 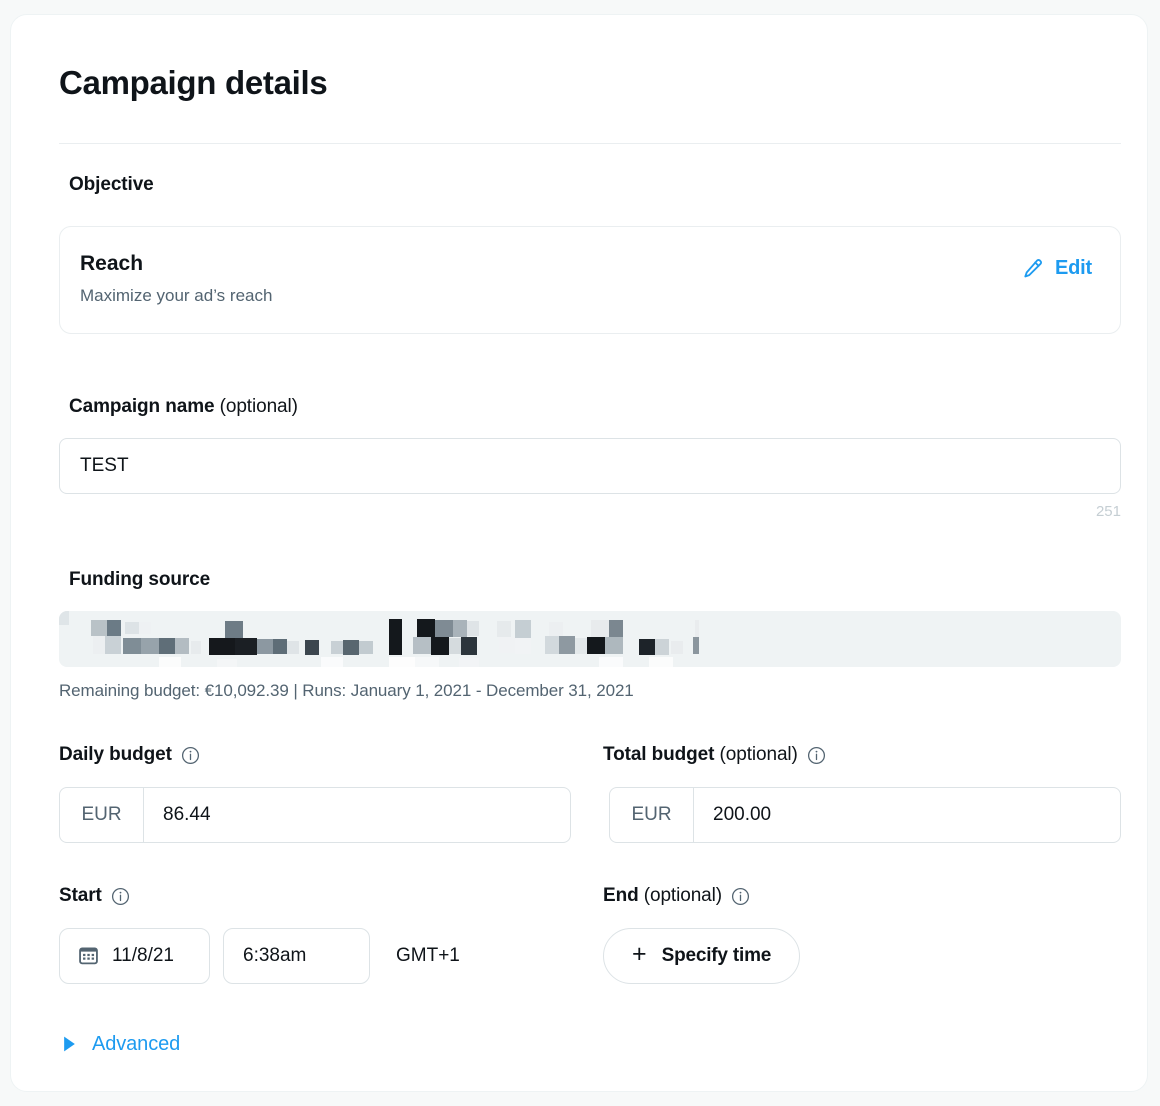 I want to click on end-label: End (optional), so click(x=662, y=896).